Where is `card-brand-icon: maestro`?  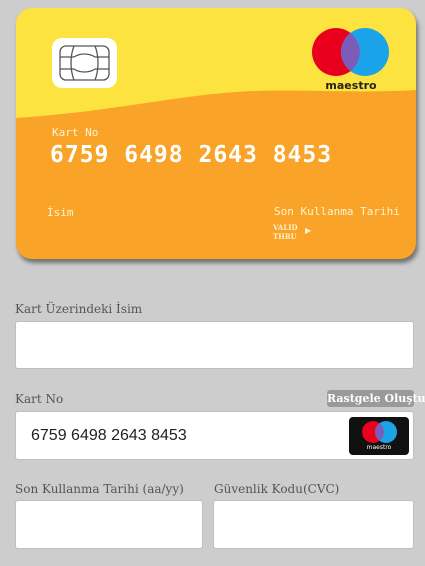
card-brand-icon: maestro is located at coordinates (379, 436).